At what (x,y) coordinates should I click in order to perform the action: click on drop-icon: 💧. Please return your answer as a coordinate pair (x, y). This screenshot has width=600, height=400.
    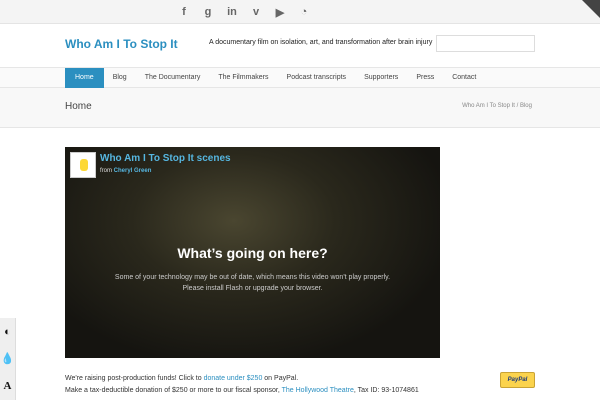
    Looking at the image, I should click on (7, 358).